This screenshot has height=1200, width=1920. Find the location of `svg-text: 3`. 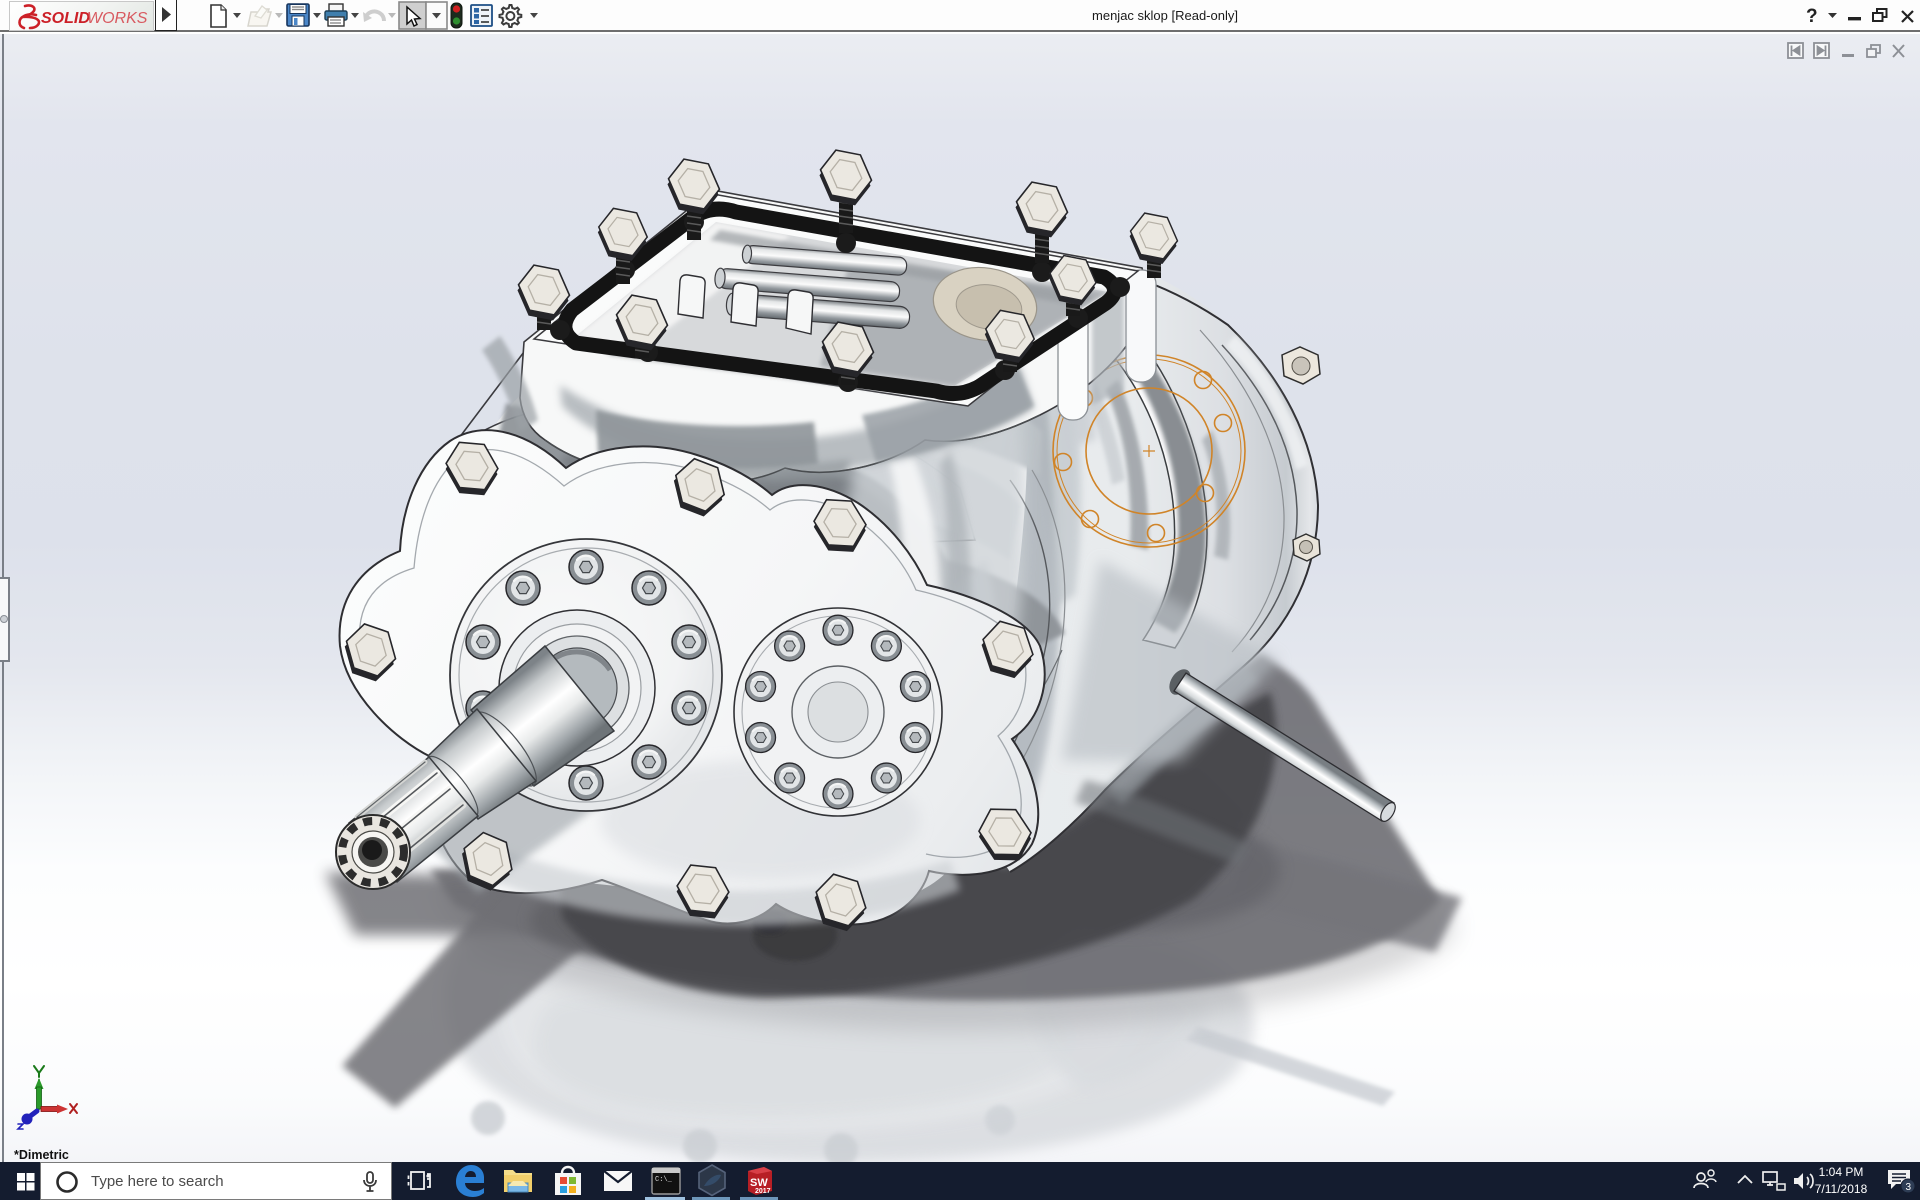

svg-text: 3 is located at coordinates (1909, 1187).